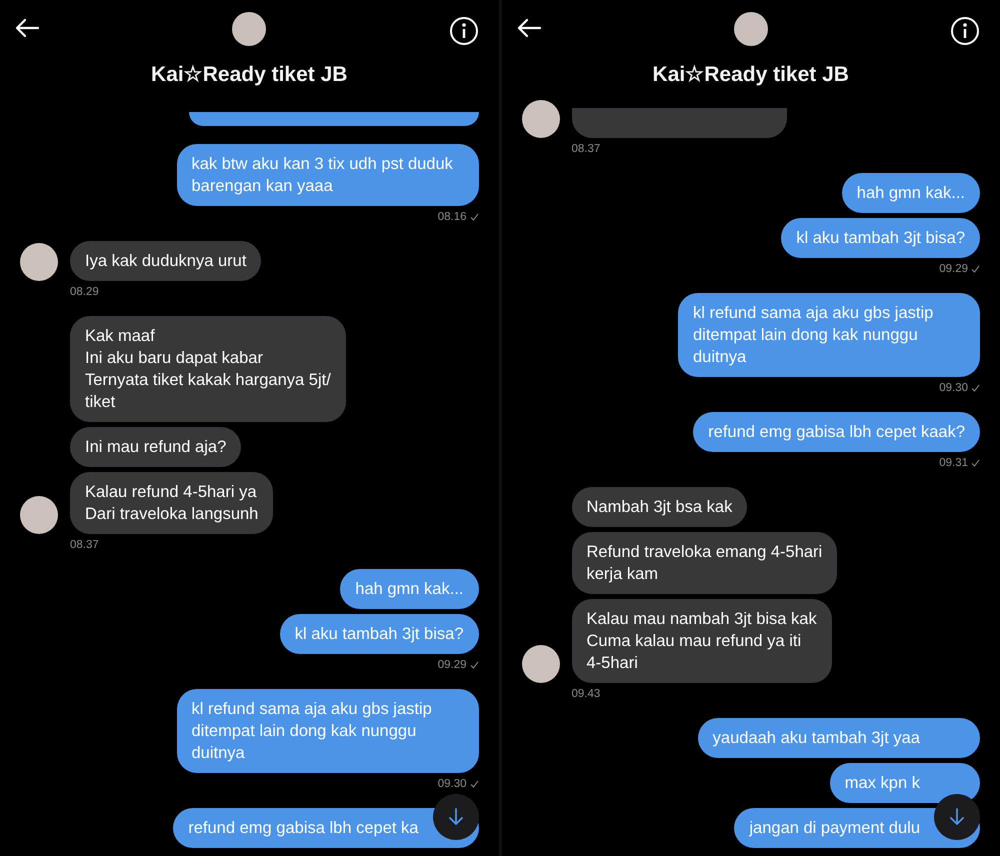  Describe the element at coordinates (166, 261) in the screenshot. I see `message-bubble: Iya kak duduknya urut` at that location.